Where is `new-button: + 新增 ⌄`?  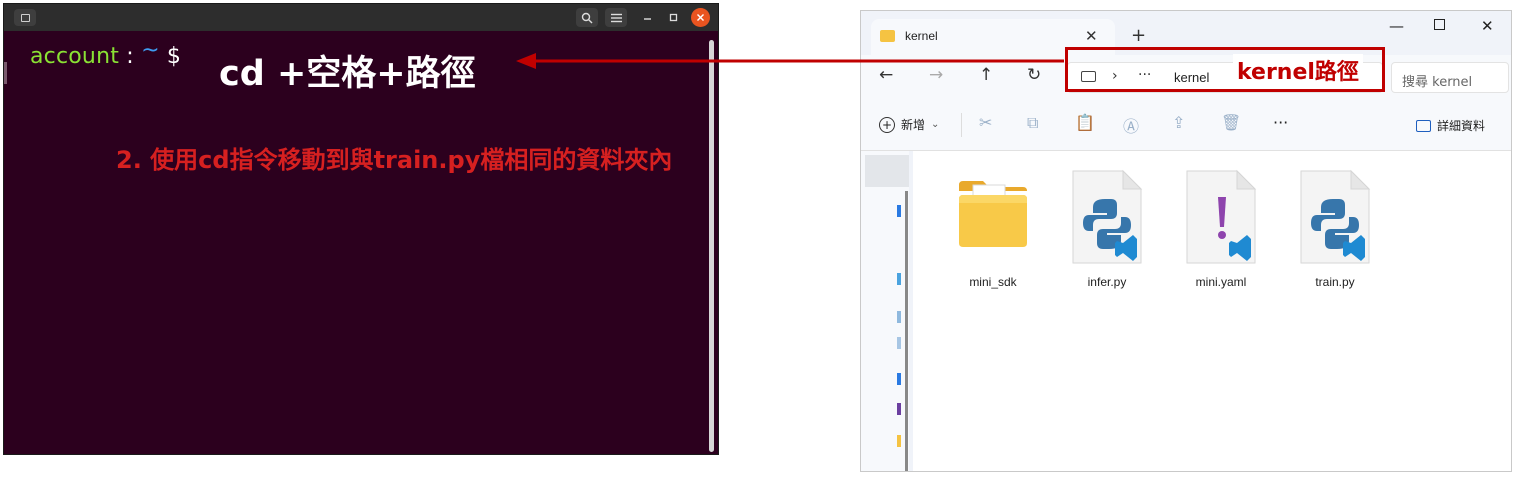
new-button: + 新增 ⌄ is located at coordinates (909, 124).